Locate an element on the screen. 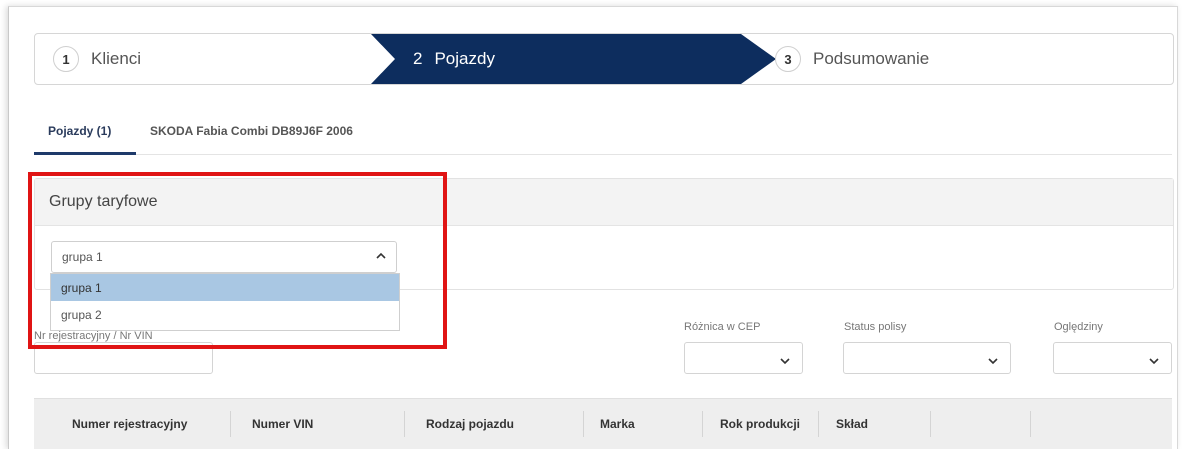 The image size is (1182, 449). tariff-groups-title: Grupy taryfowe is located at coordinates (604, 202).